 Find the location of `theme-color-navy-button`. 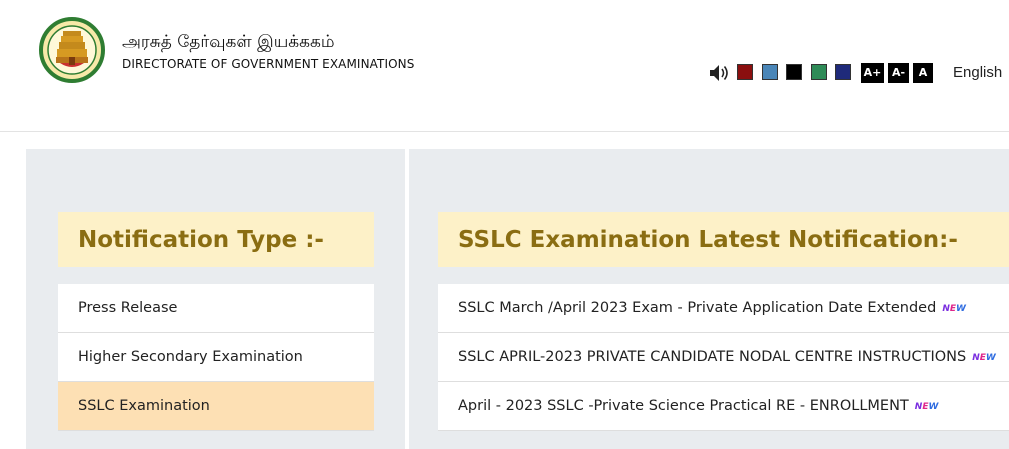

theme-color-navy-button is located at coordinates (843, 72).